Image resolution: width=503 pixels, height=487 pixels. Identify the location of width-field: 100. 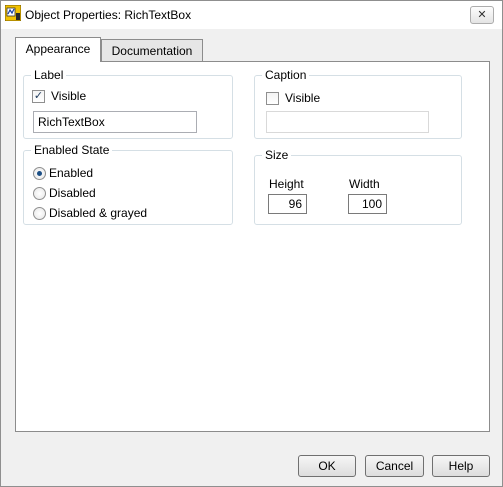
(367, 204).